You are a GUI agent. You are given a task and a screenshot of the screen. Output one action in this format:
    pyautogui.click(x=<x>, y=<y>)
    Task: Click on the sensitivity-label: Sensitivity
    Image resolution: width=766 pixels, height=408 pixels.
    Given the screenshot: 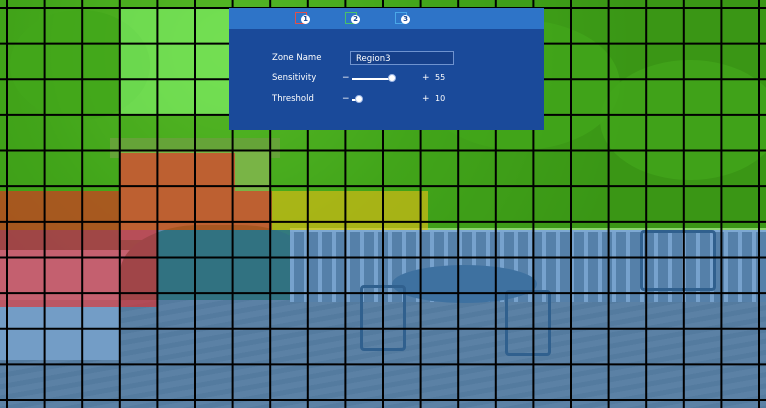 What is the action you would take?
    pyautogui.click(x=294, y=78)
    